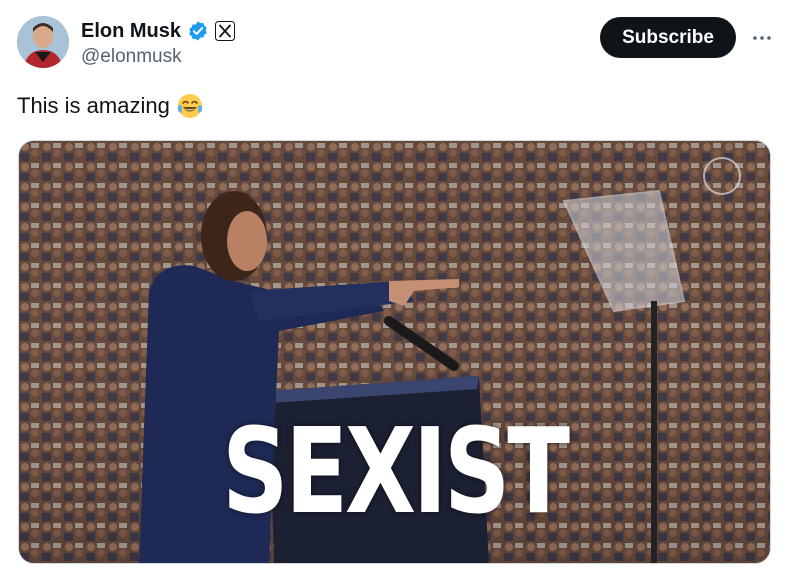  Describe the element at coordinates (762, 38) in the screenshot. I see `more-horizontal-icon` at that location.